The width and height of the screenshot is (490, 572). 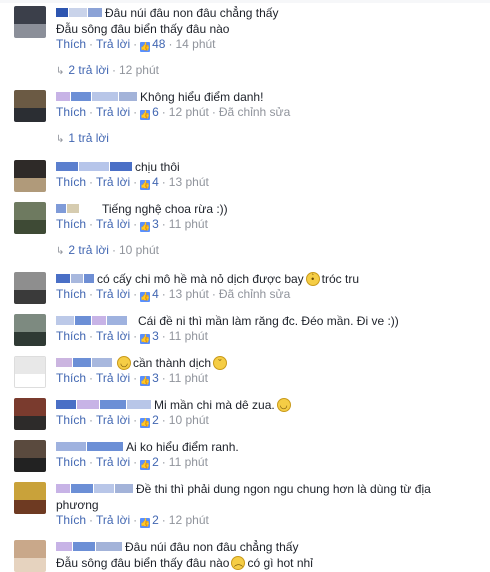 What do you see at coordinates (136, 44) in the screenshot?
I see `comment-actions: Thích · Trả lời · 👍 48 · 14 phút` at bounding box center [136, 44].